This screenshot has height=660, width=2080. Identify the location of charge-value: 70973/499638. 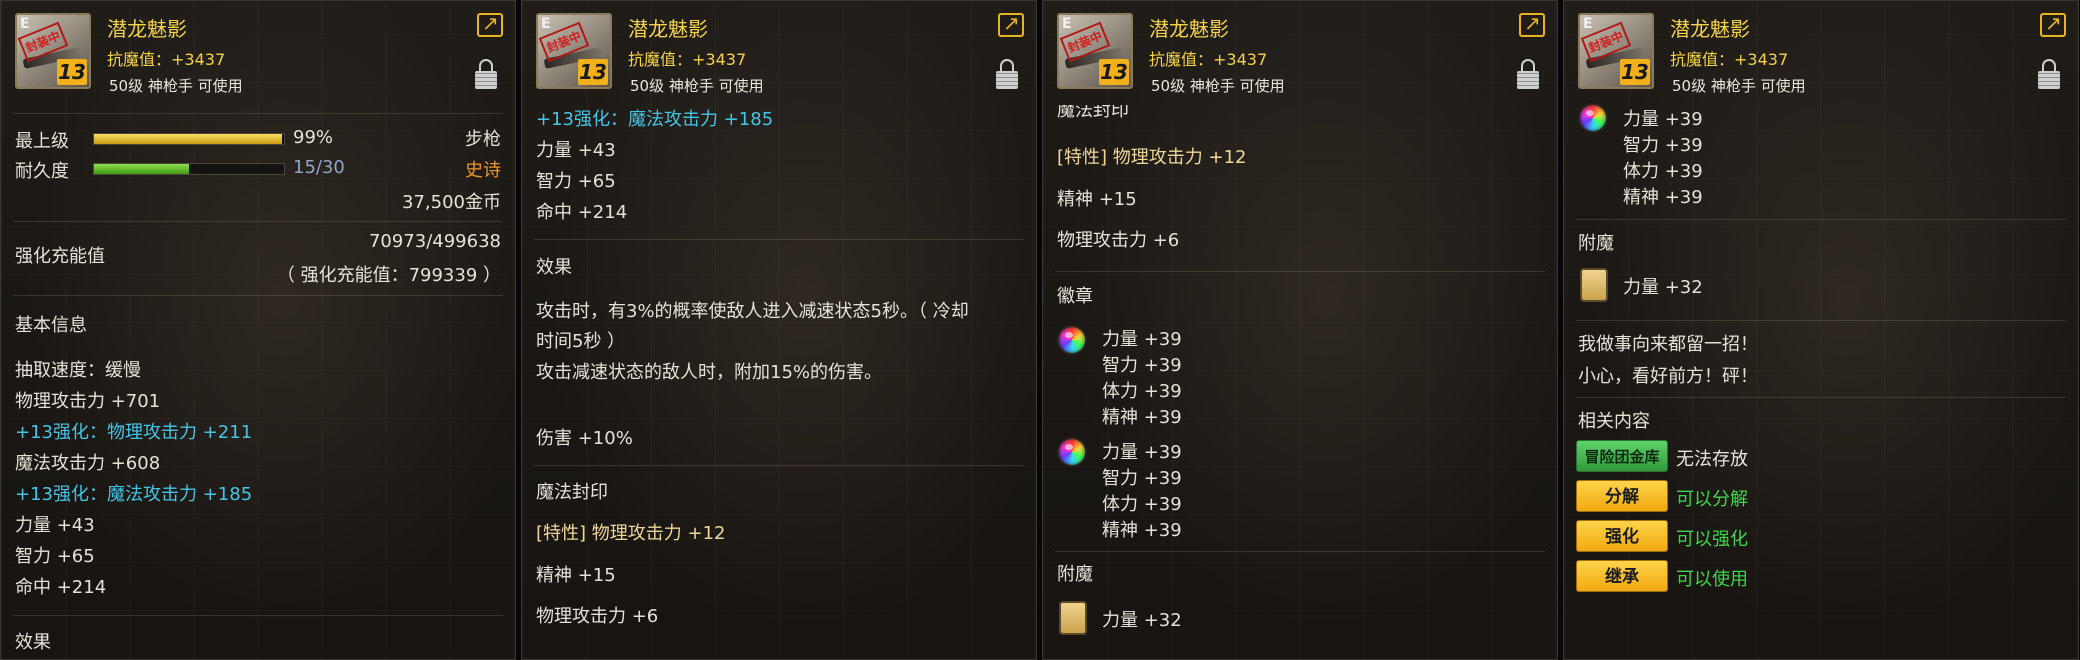
(434, 241).